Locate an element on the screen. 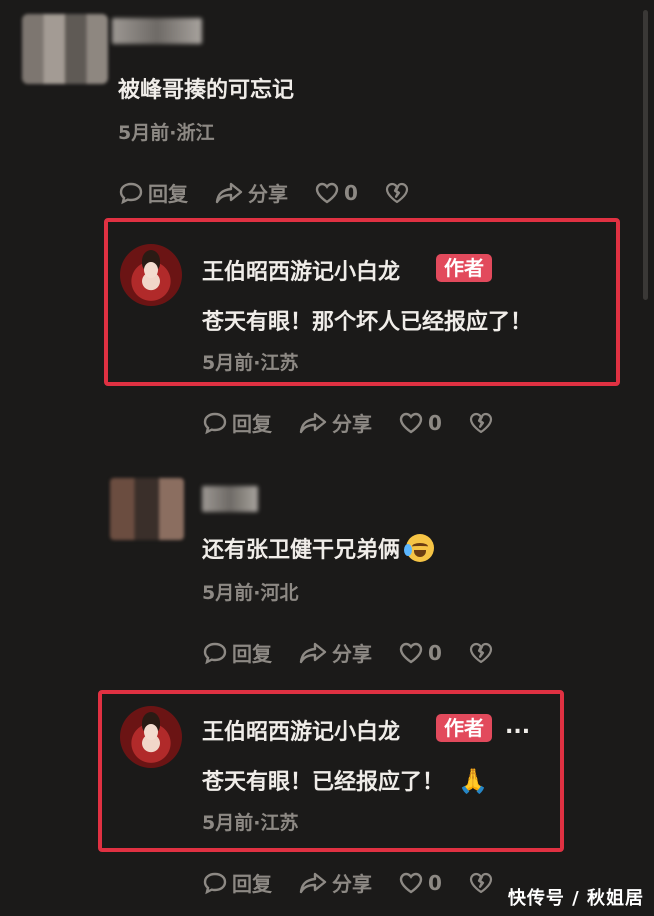 This screenshot has width=654, height=916. comment-text-content: 还有张卫健干兄弟俩 is located at coordinates (301, 550).